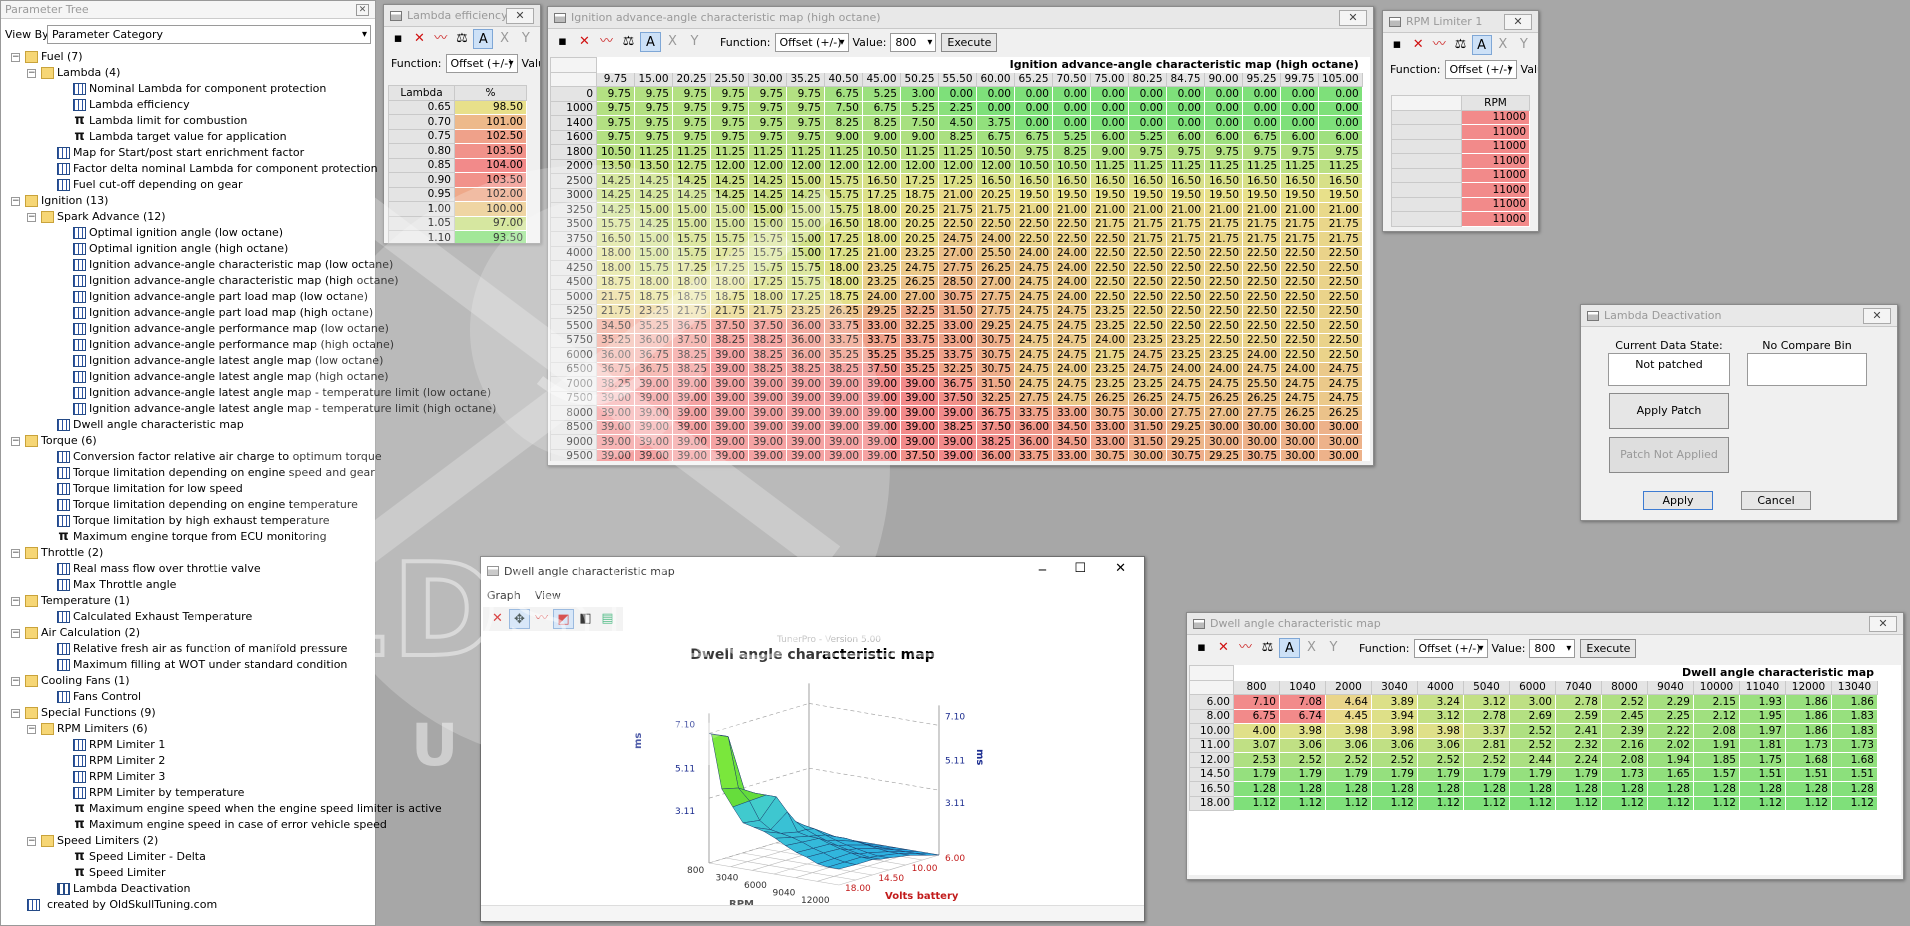  Describe the element at coordinates (1348, 731) in the screenshot. I see `table-cell: 3.98` at that location.